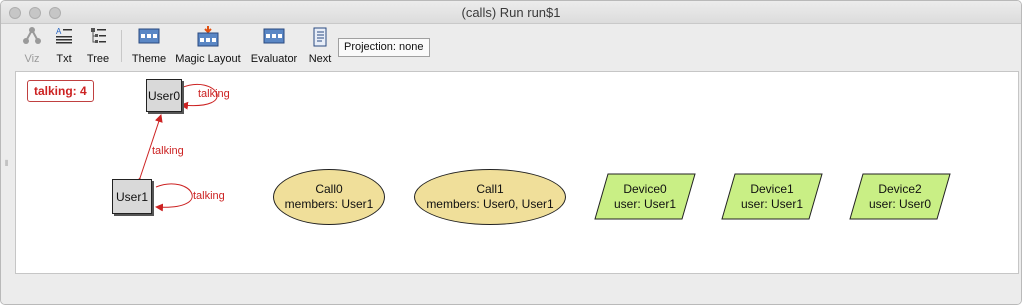 The width and height of the screenshot is (1022, 305). Describe the element at coordinates (329, 204) in the screenshot. I see `call0-detail: members: User1` at that location.